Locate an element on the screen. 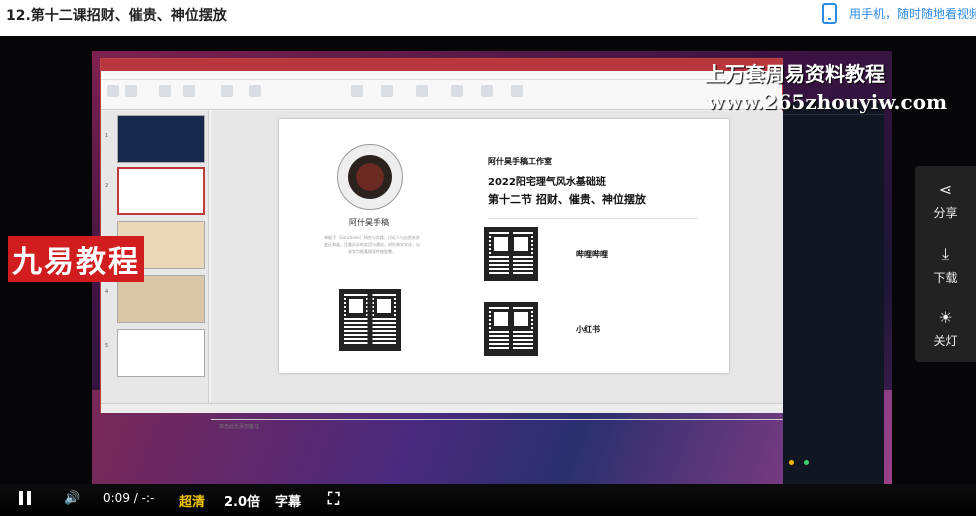 The height and width of the screenshot is (516, 976). top-bar: 12.第十二课招财、催贵、神位摆放 用手机，随时随地看视频 is located at coordinates (488, 18).